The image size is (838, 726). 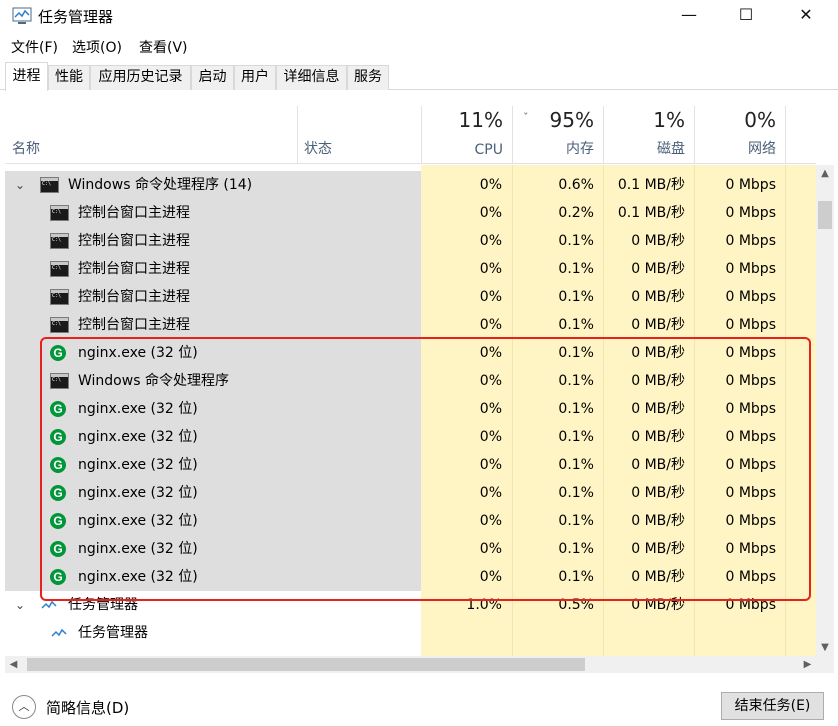 I want to click on vertical-scrollbar: ▲ ▼, so click(x=825, y=410).